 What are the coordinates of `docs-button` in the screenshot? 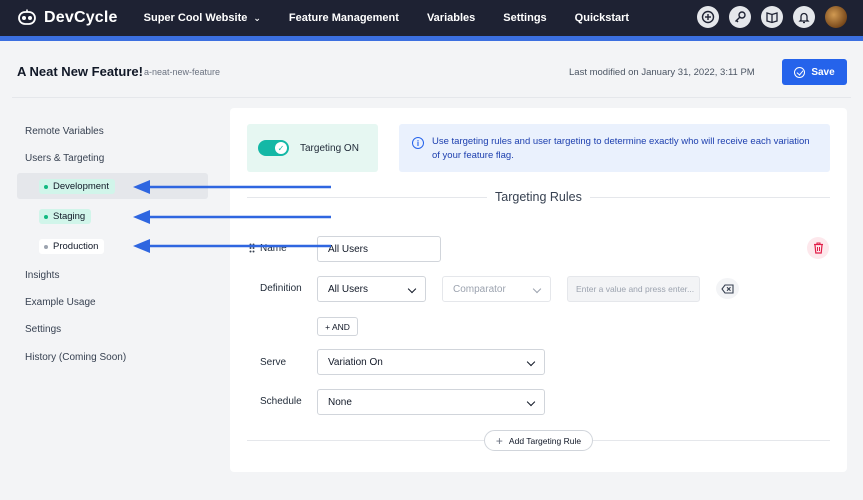 It's located at (772, 17).